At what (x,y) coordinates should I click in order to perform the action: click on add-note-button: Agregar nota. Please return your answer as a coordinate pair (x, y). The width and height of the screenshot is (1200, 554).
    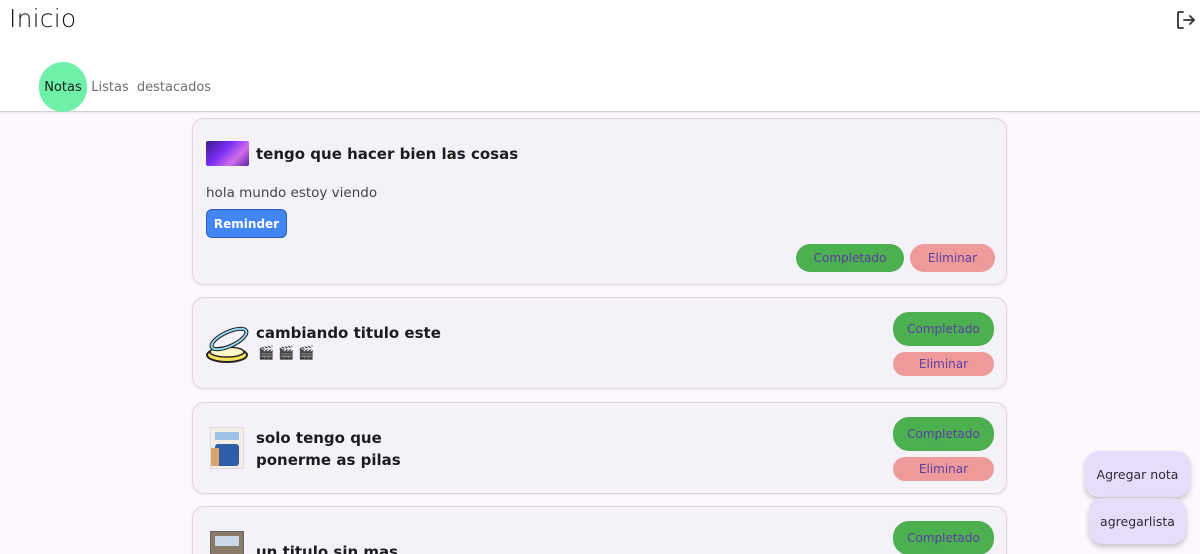
    Looking at the image, I should click on (1137, 474).